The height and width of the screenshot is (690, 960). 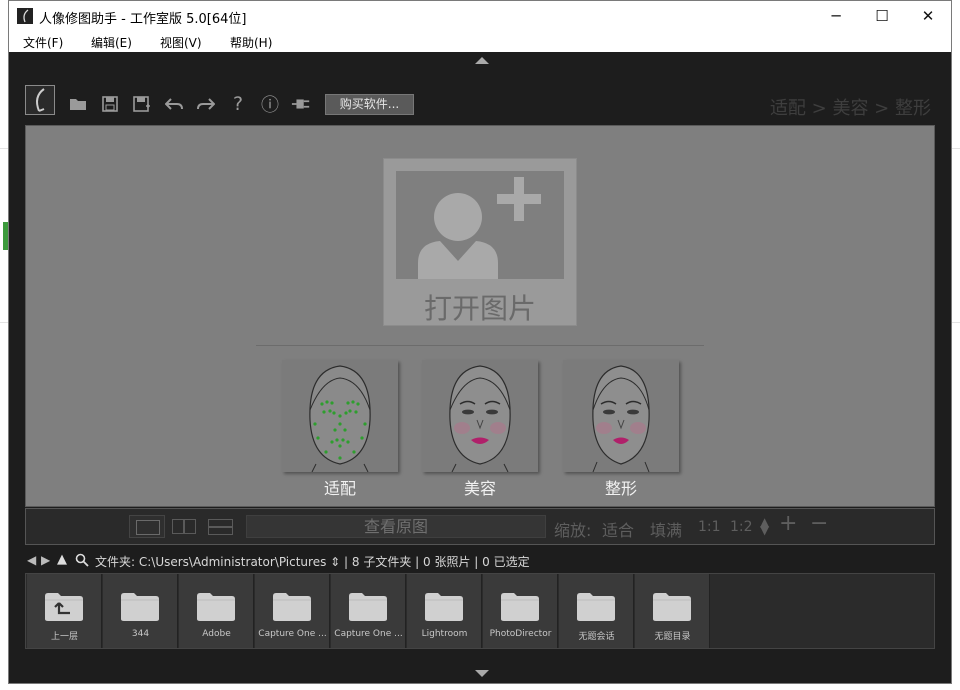 I want to click on search-icon, so click(x=82, y=561).